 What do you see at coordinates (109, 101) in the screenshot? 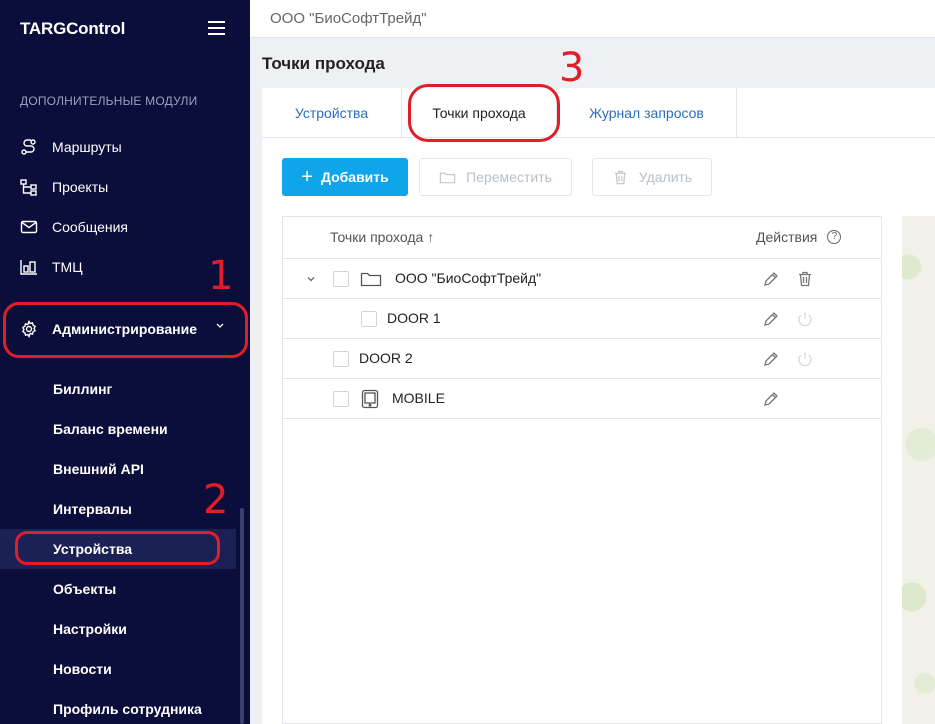
I see `section-label: ДОПОЛНИТЕЛЬНЫЕ МОДУЛИ` at bounding box center [109, 101].